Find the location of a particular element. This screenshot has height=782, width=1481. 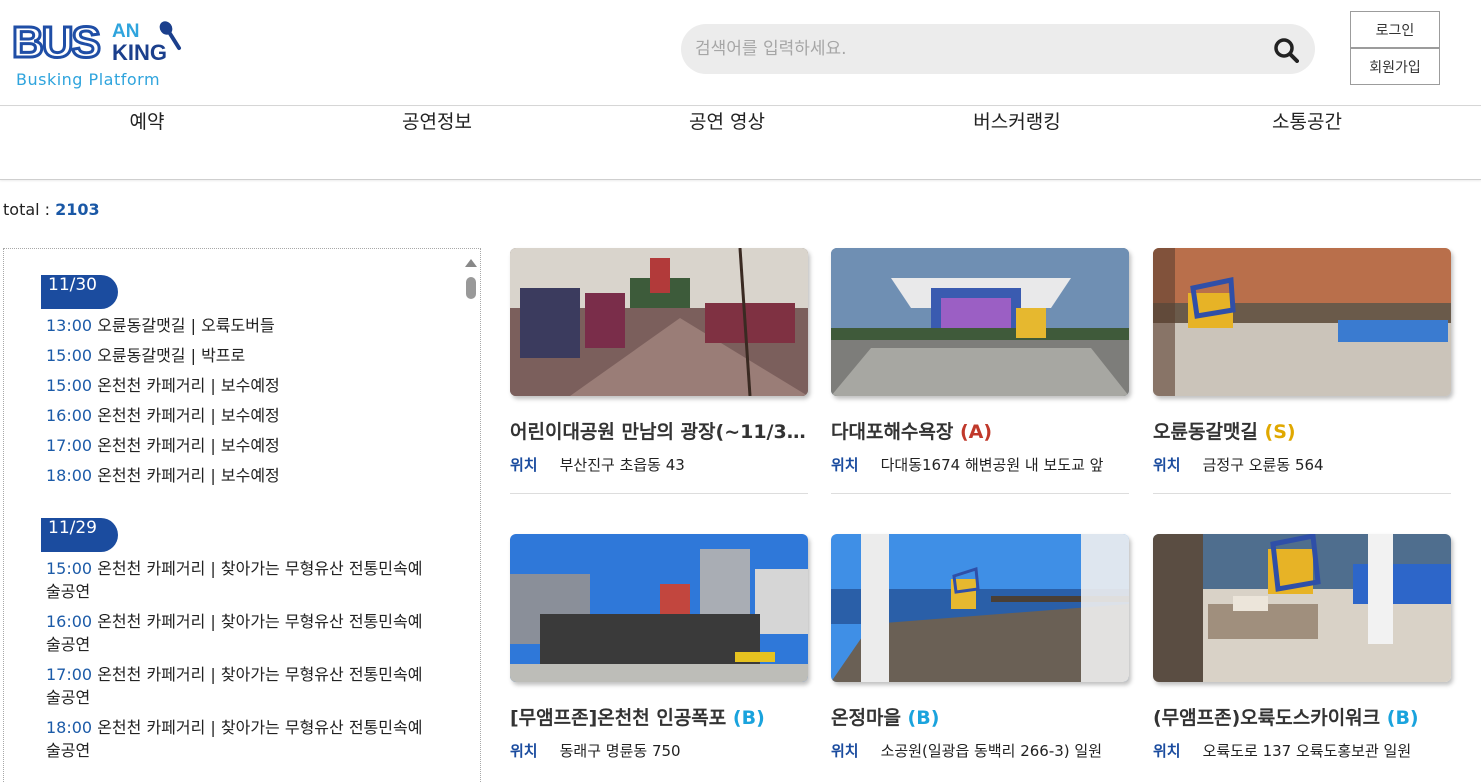

venue-card: (무앰프존)오륙도스카이워크 (B) 위치 오륙도로 137 오륙도홍보관 일원 is located at coordinates (1302, 647).